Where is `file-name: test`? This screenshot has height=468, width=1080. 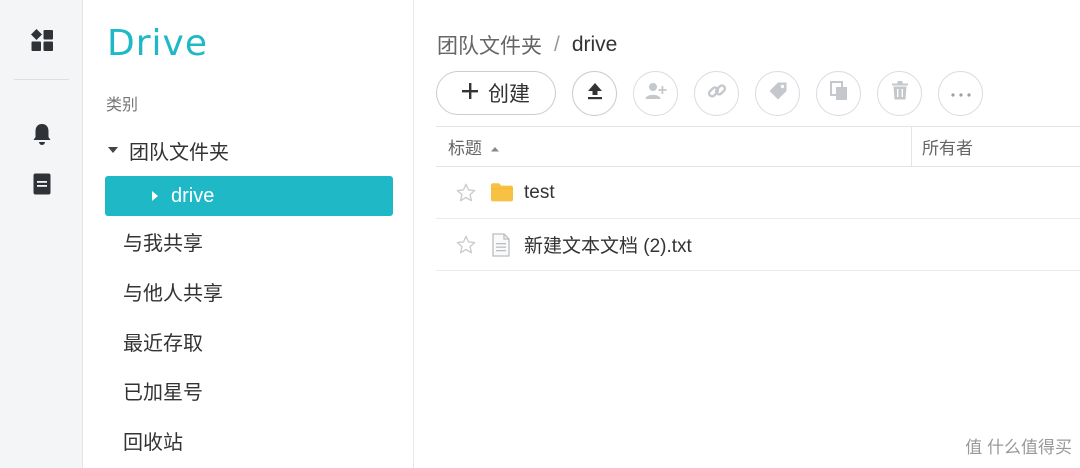
file-name: test is located at coordinates (539, 193).